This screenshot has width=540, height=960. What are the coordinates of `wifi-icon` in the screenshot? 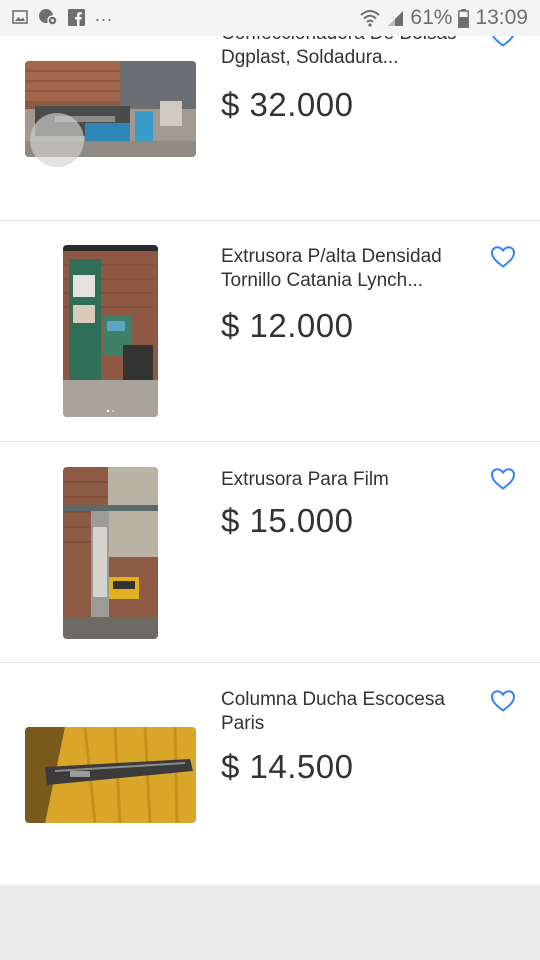 It's located at (370, 18).